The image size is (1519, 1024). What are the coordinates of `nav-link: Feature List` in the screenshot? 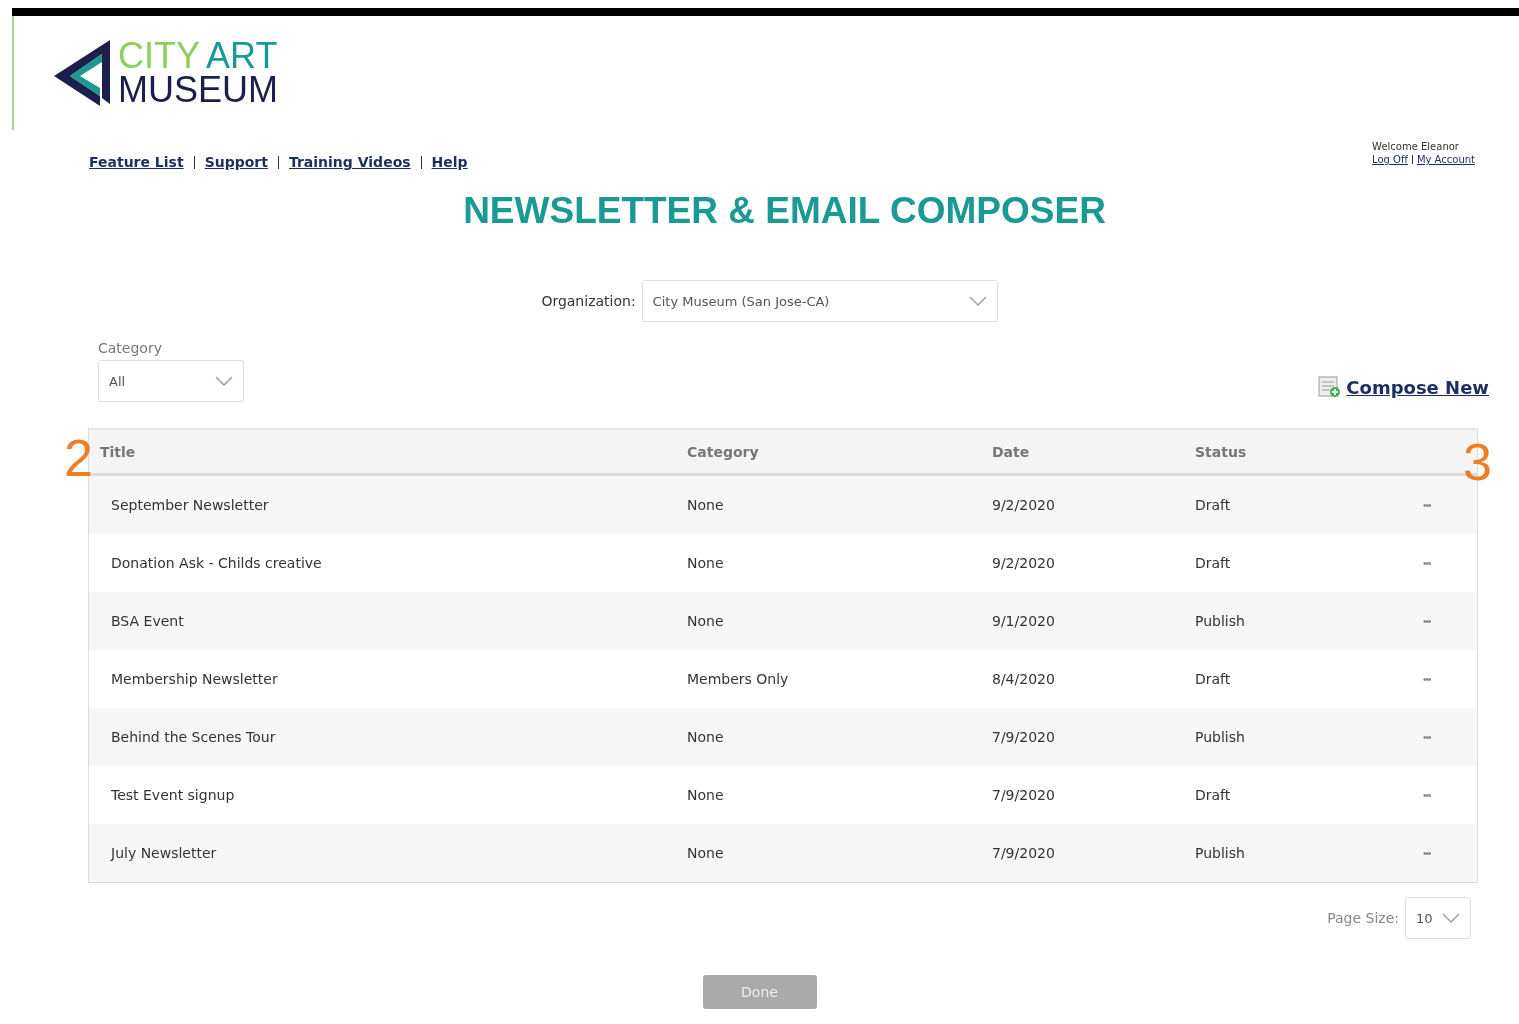 It's located at (136, 162).